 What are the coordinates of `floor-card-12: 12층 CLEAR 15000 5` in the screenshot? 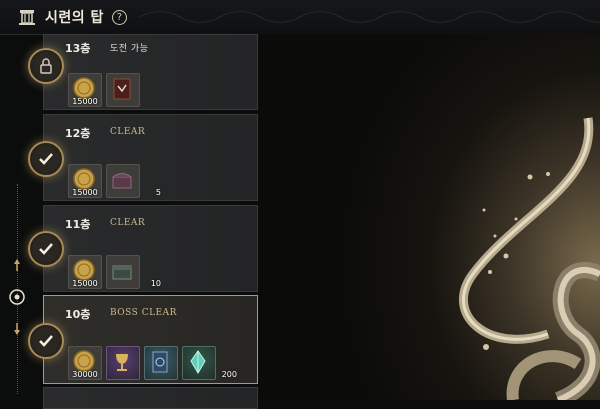 It's located at (150, 157).